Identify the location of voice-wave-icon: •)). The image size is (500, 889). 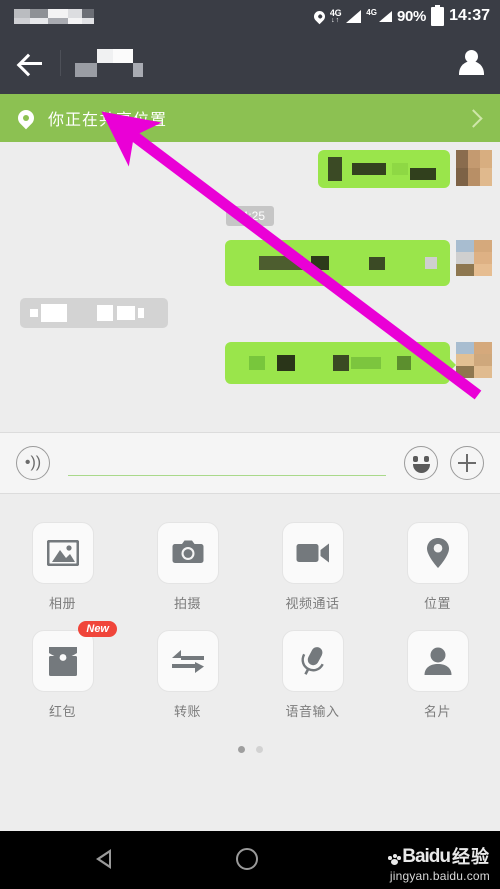
(33, 462).